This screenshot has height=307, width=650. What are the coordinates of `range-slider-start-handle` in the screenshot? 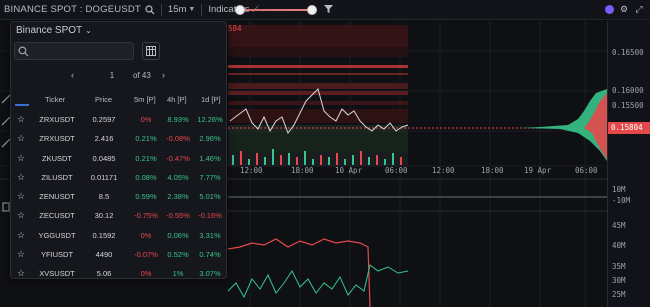 It's located at (240, 10).